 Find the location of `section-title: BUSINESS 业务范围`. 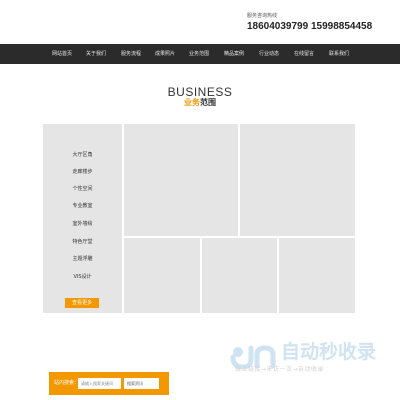

section-title: BUSINESS 业务范围 is located at coordinates (200, 97).